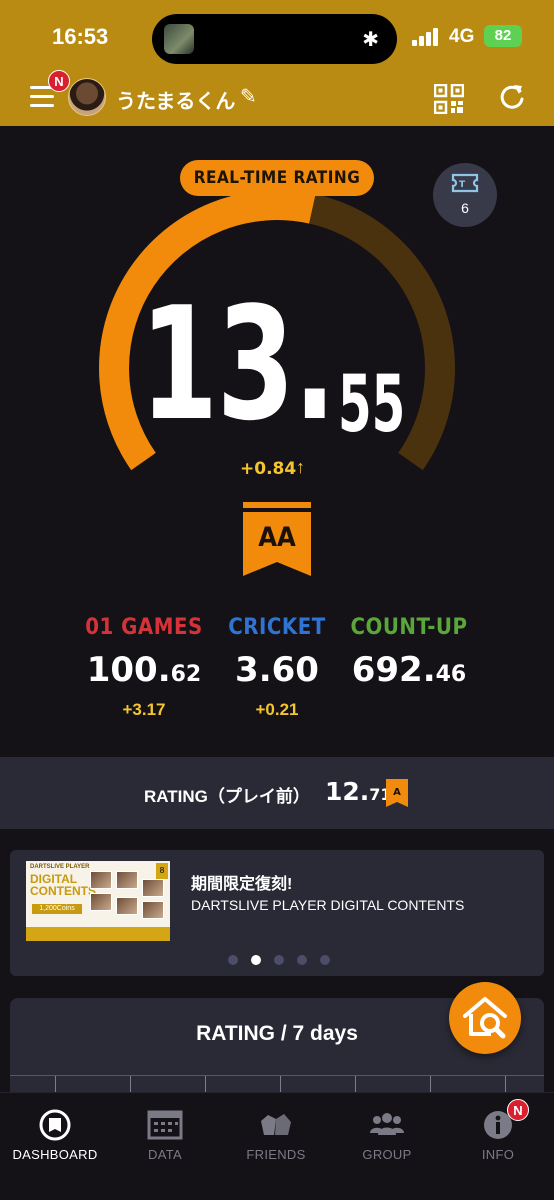  I want to click on promo-number: 8, so click(162, 871).